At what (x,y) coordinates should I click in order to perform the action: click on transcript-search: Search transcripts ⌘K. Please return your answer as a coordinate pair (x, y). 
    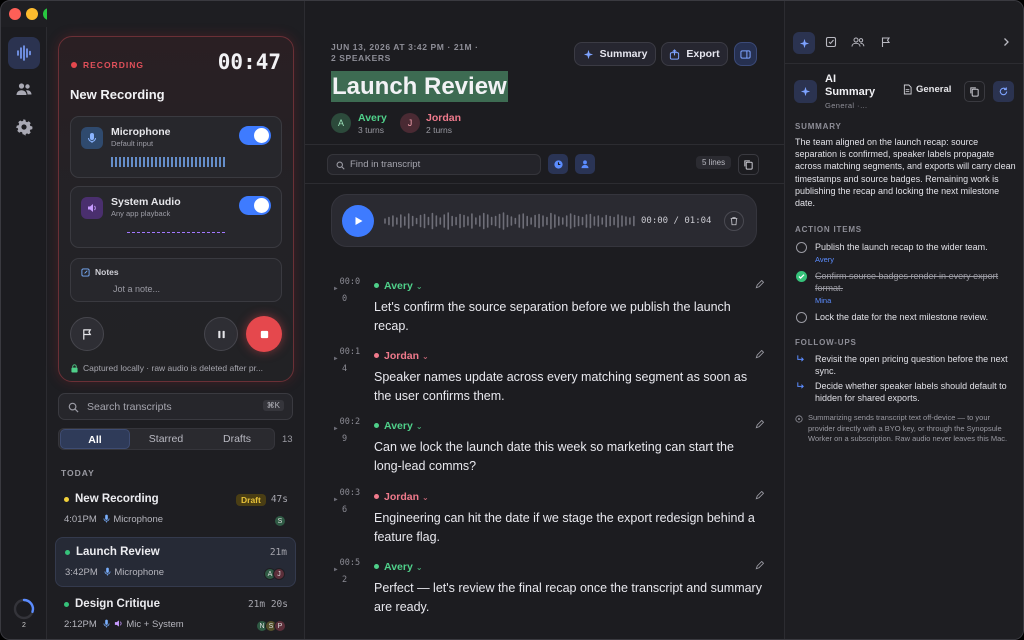
    Looking at the image, I should click on (175, 406).